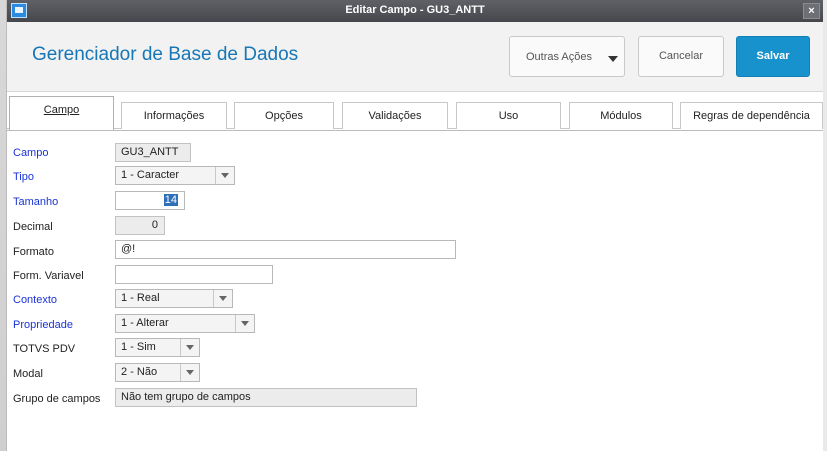  I want to click on form-variavel-label: Form. Variavel, so click(48, 276).